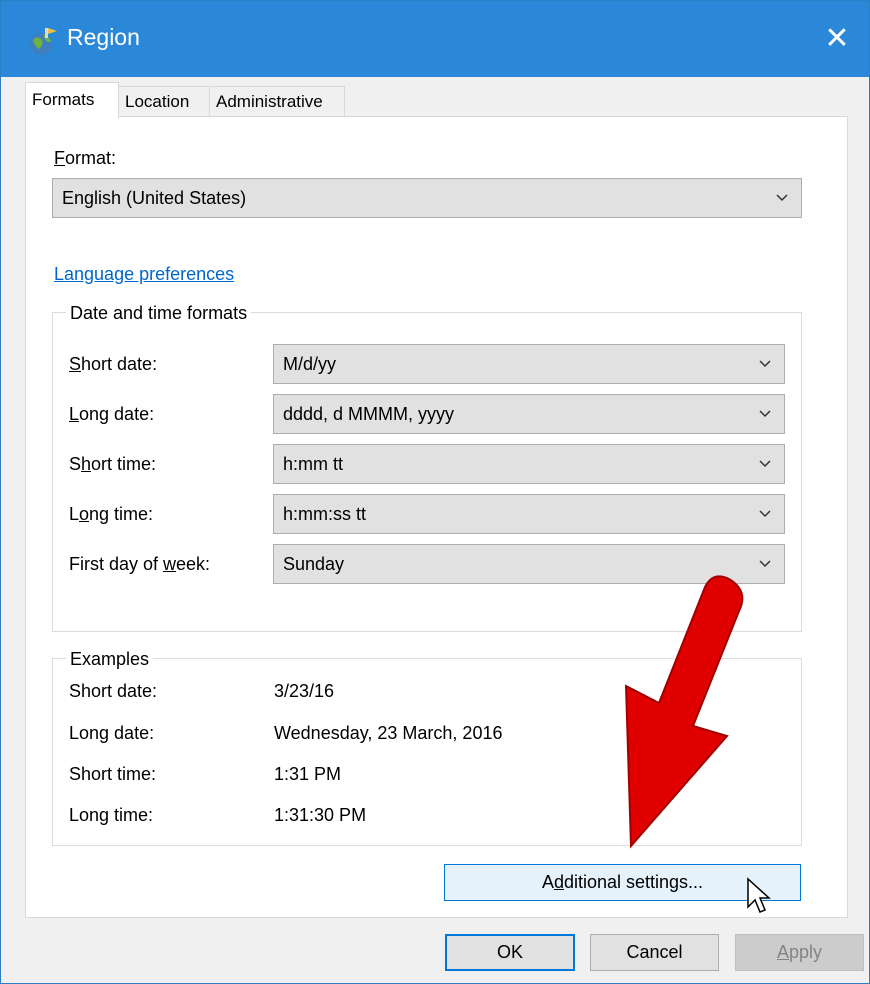 The width and height of the screenshot is (870, 984). I want to click on tab-administrative-label: Administrative, so click(269, 101).